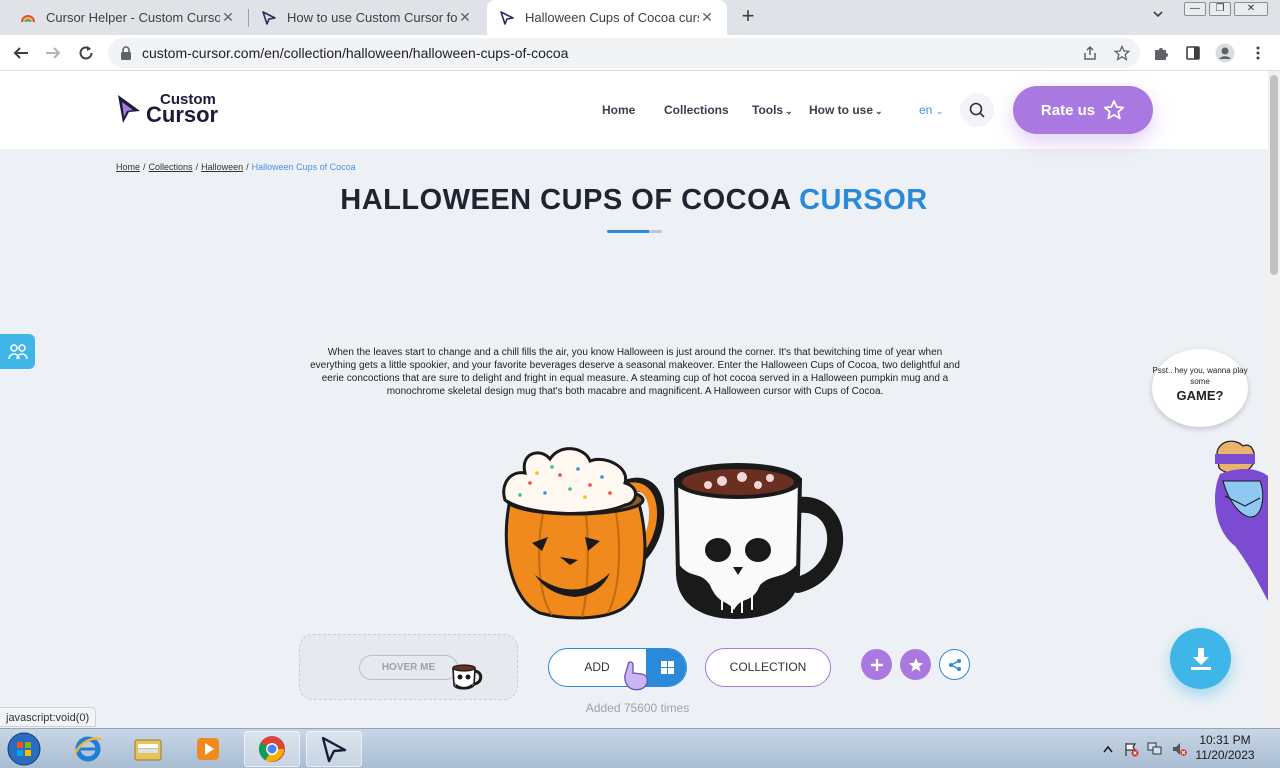 Image resolution: width=1280 pixels, height=768 pixels. I want to click on search-icon, so click(977, 110).